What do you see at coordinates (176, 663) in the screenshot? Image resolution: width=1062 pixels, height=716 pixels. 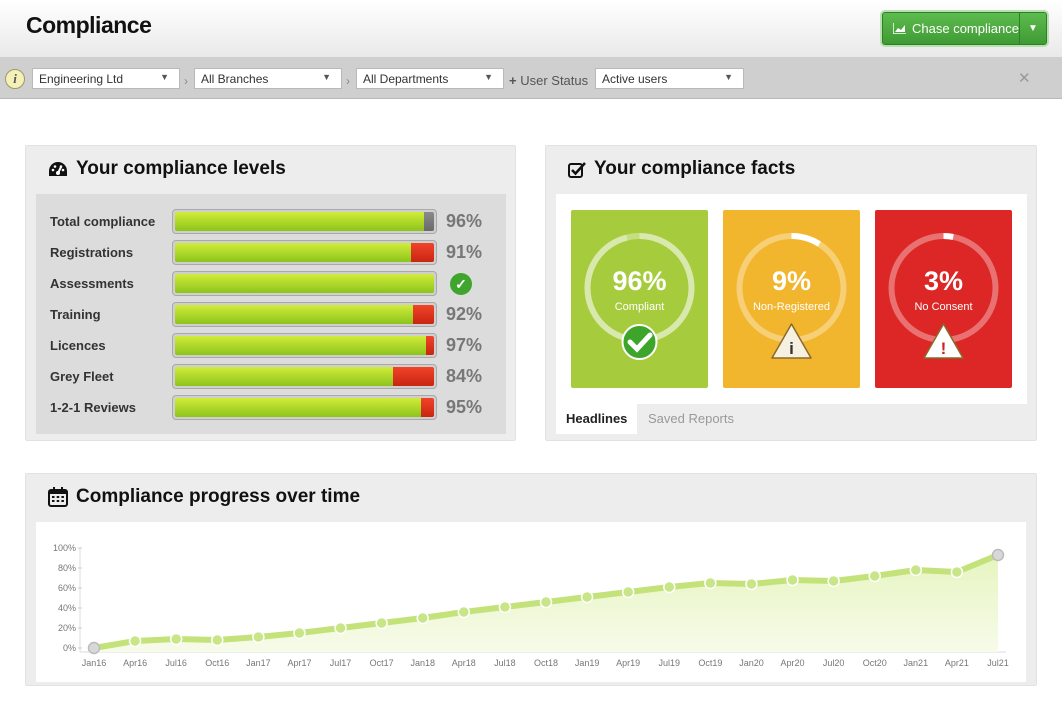 I see `x-tick-label: Jul16` at bounding box center [176, 663].